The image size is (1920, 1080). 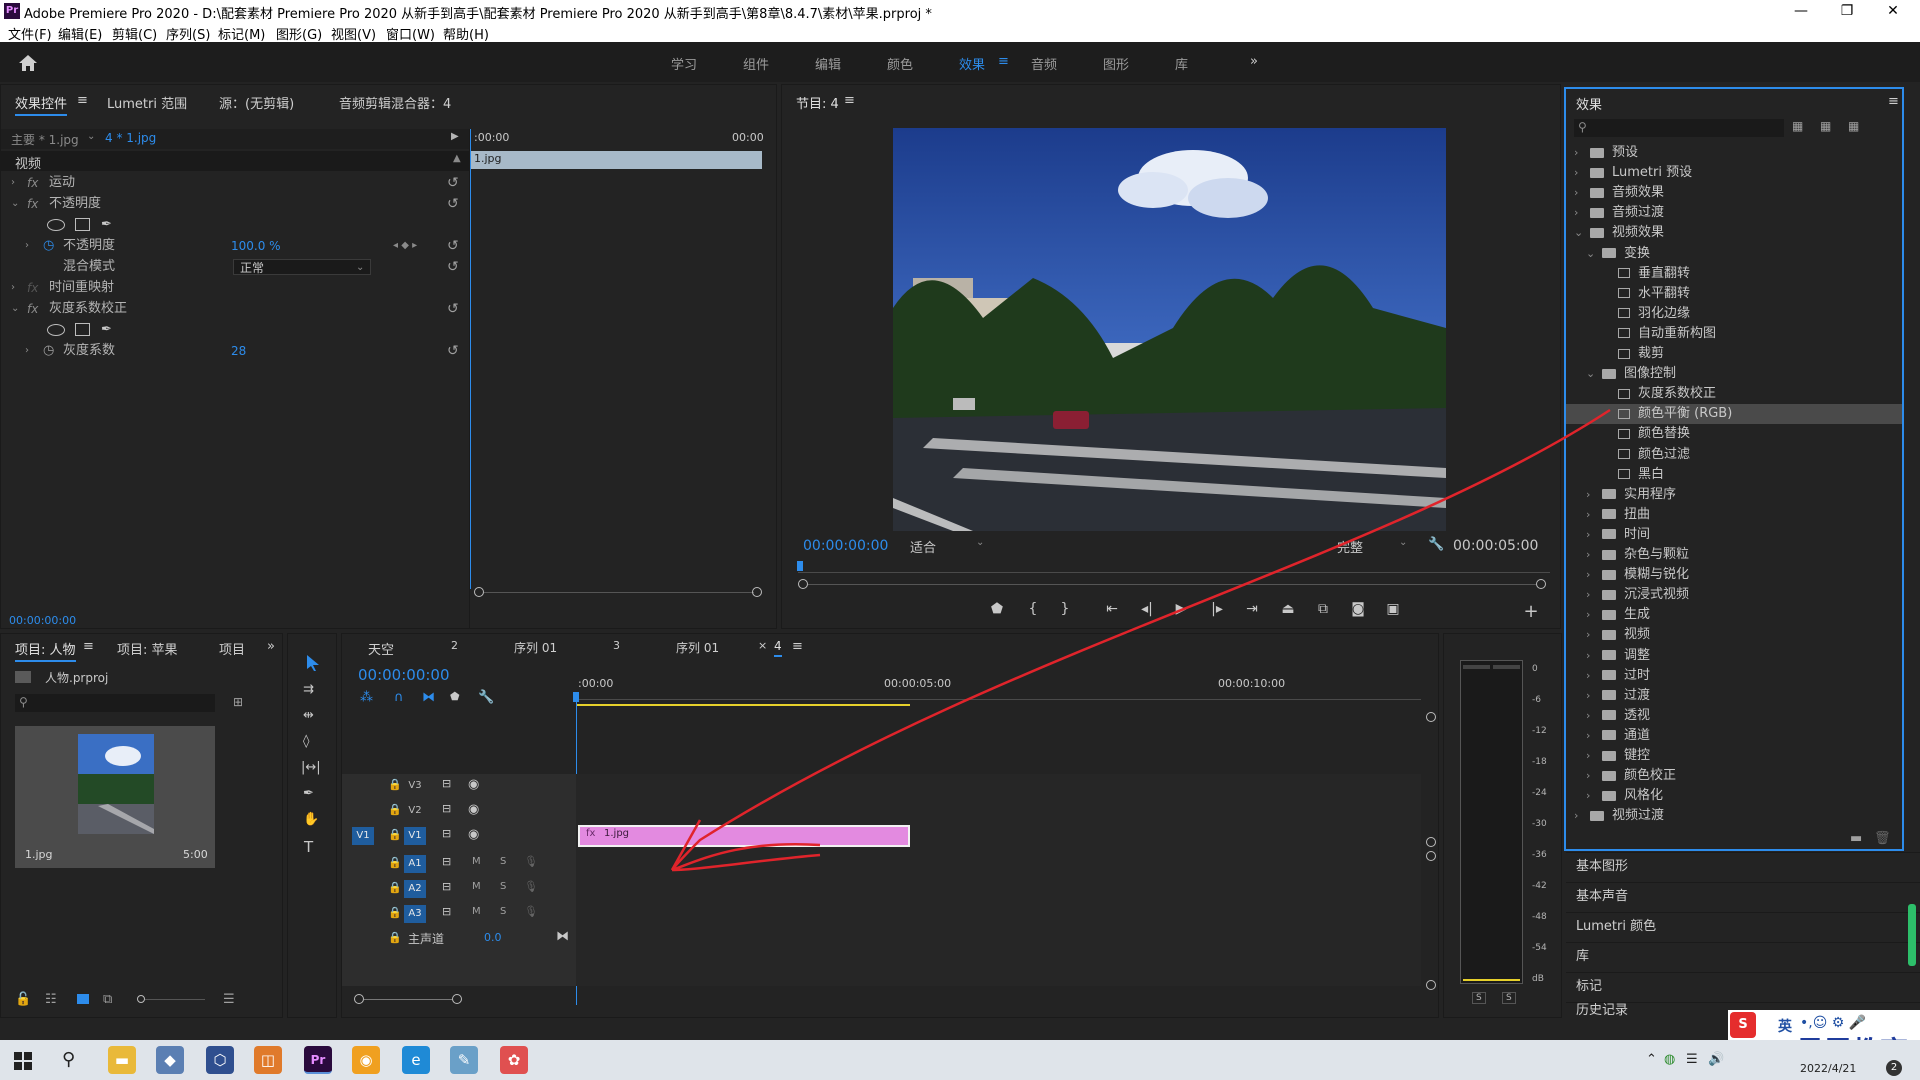 What do you see at coordinates (1734, 535) in the screenshot?
I see `effects-folder: › 时间` at bounding box center [1734, 535].